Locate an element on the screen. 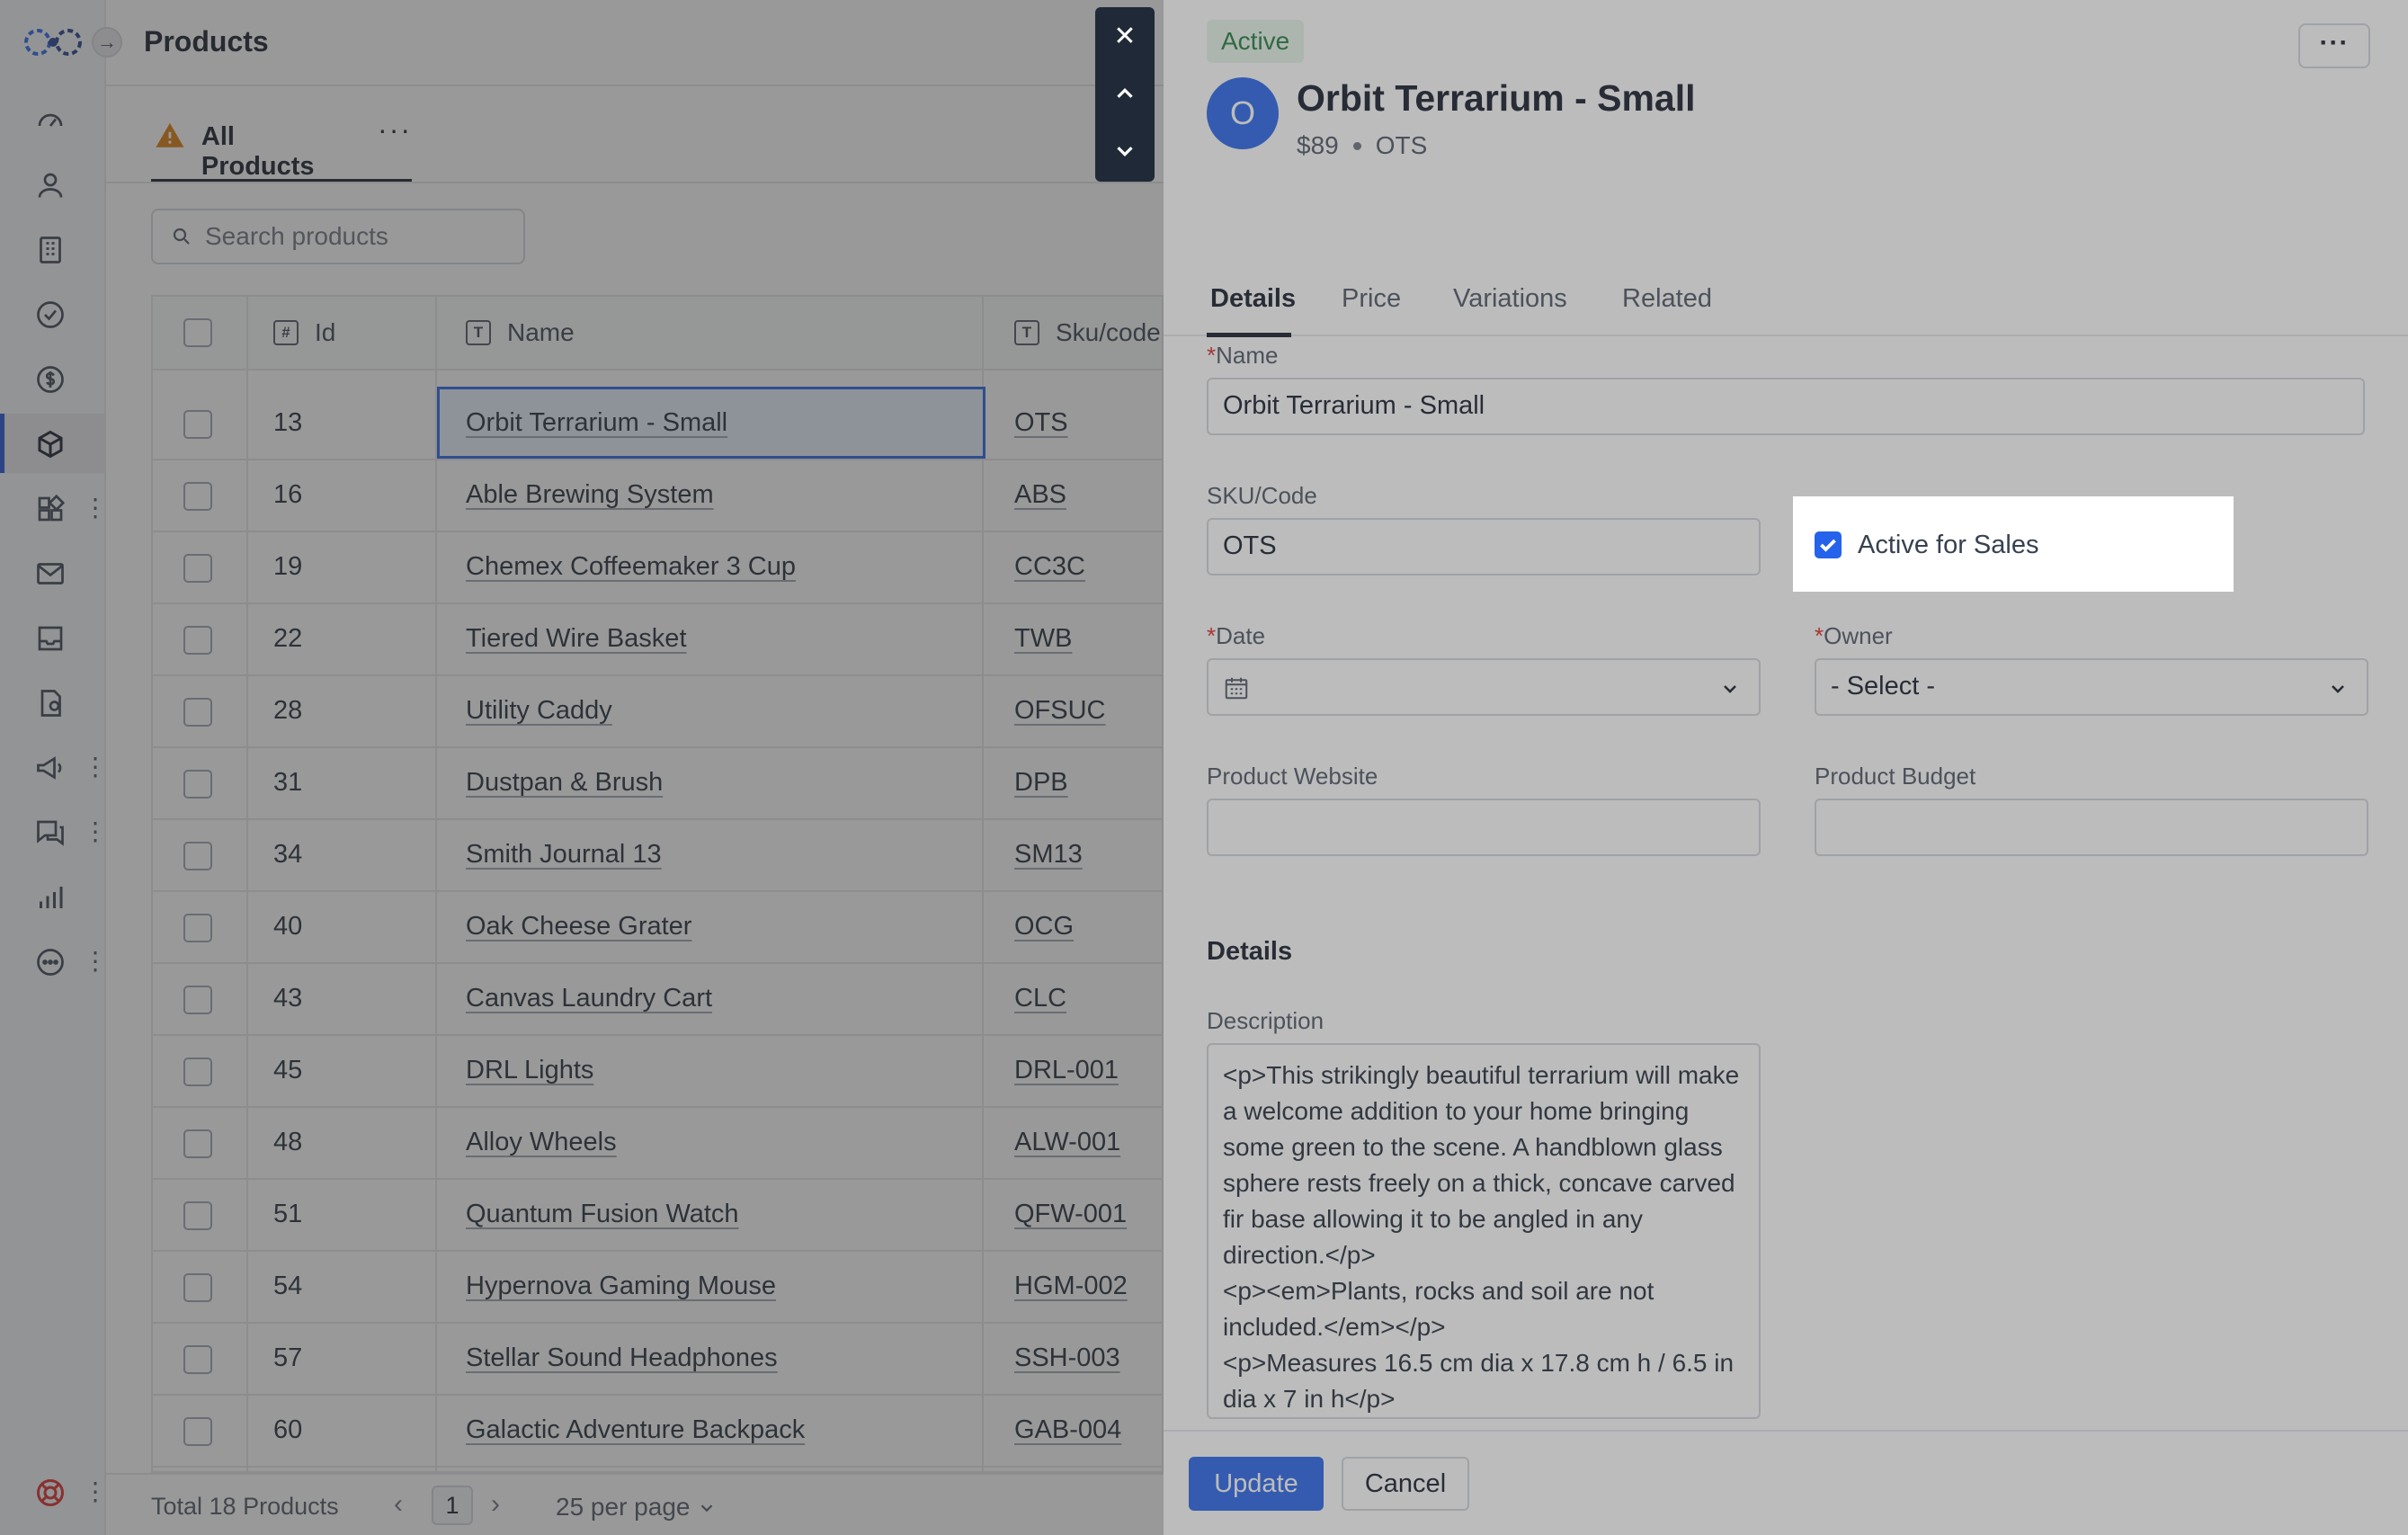 Image resolution: width=2408 pixels, height=1535 pixels. table-row: 22 Tiered Wire Basket TWB is located at coordinates (657, 640).